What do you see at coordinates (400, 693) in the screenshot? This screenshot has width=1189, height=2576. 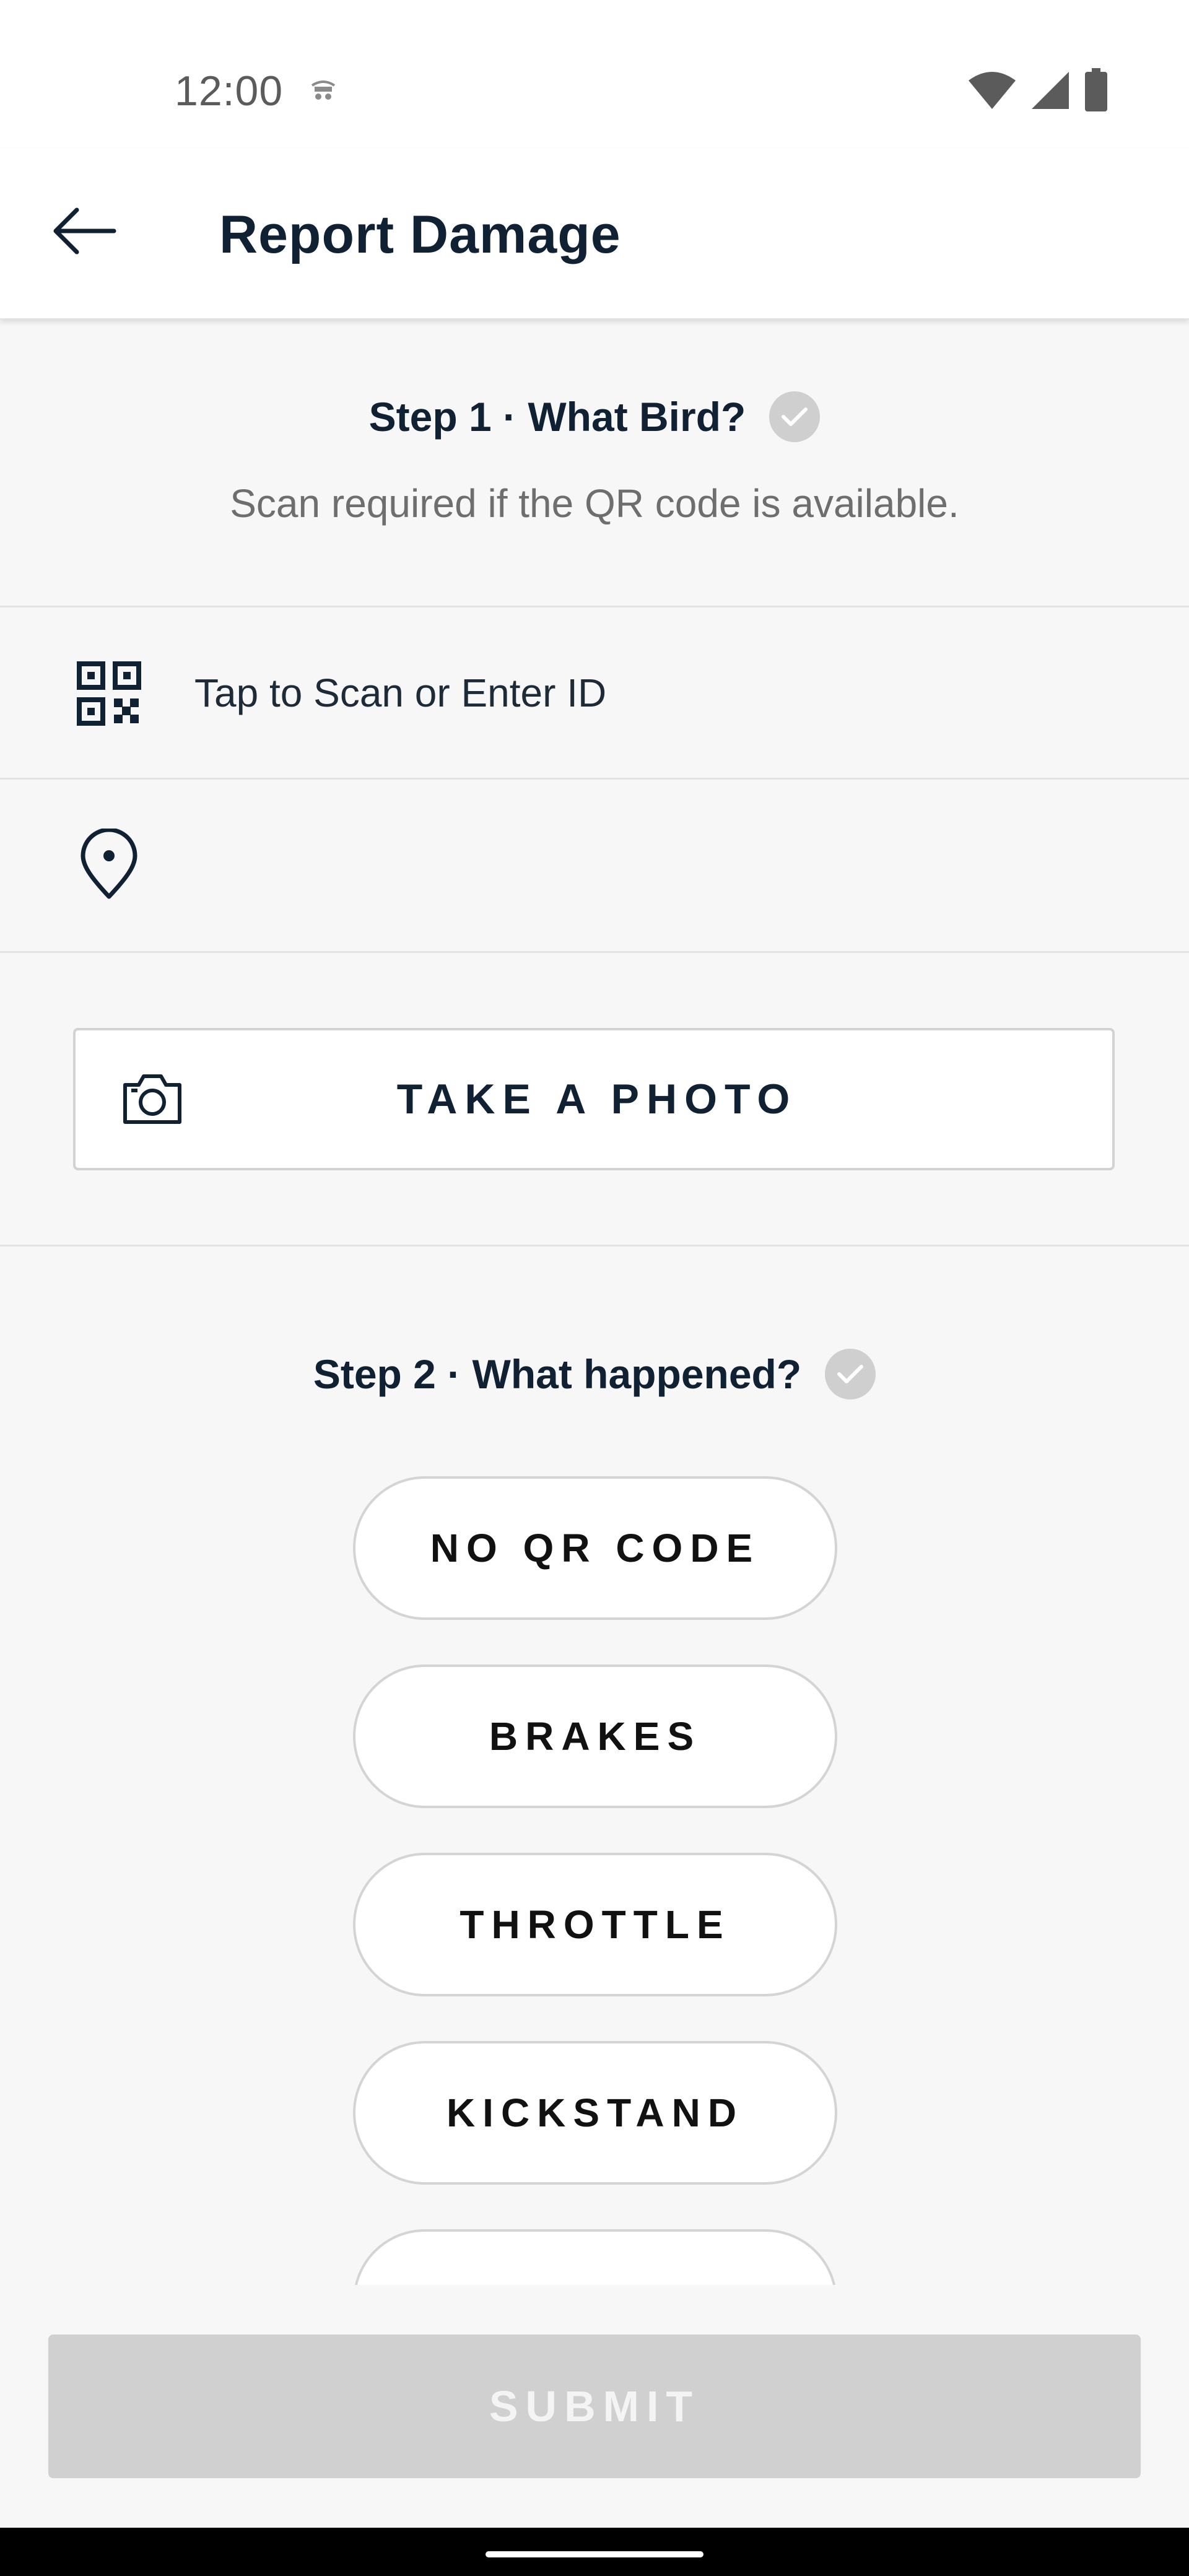 I see `scan-row-label: Tap to Scan or Enter ID` at bounding box center [400, 693].